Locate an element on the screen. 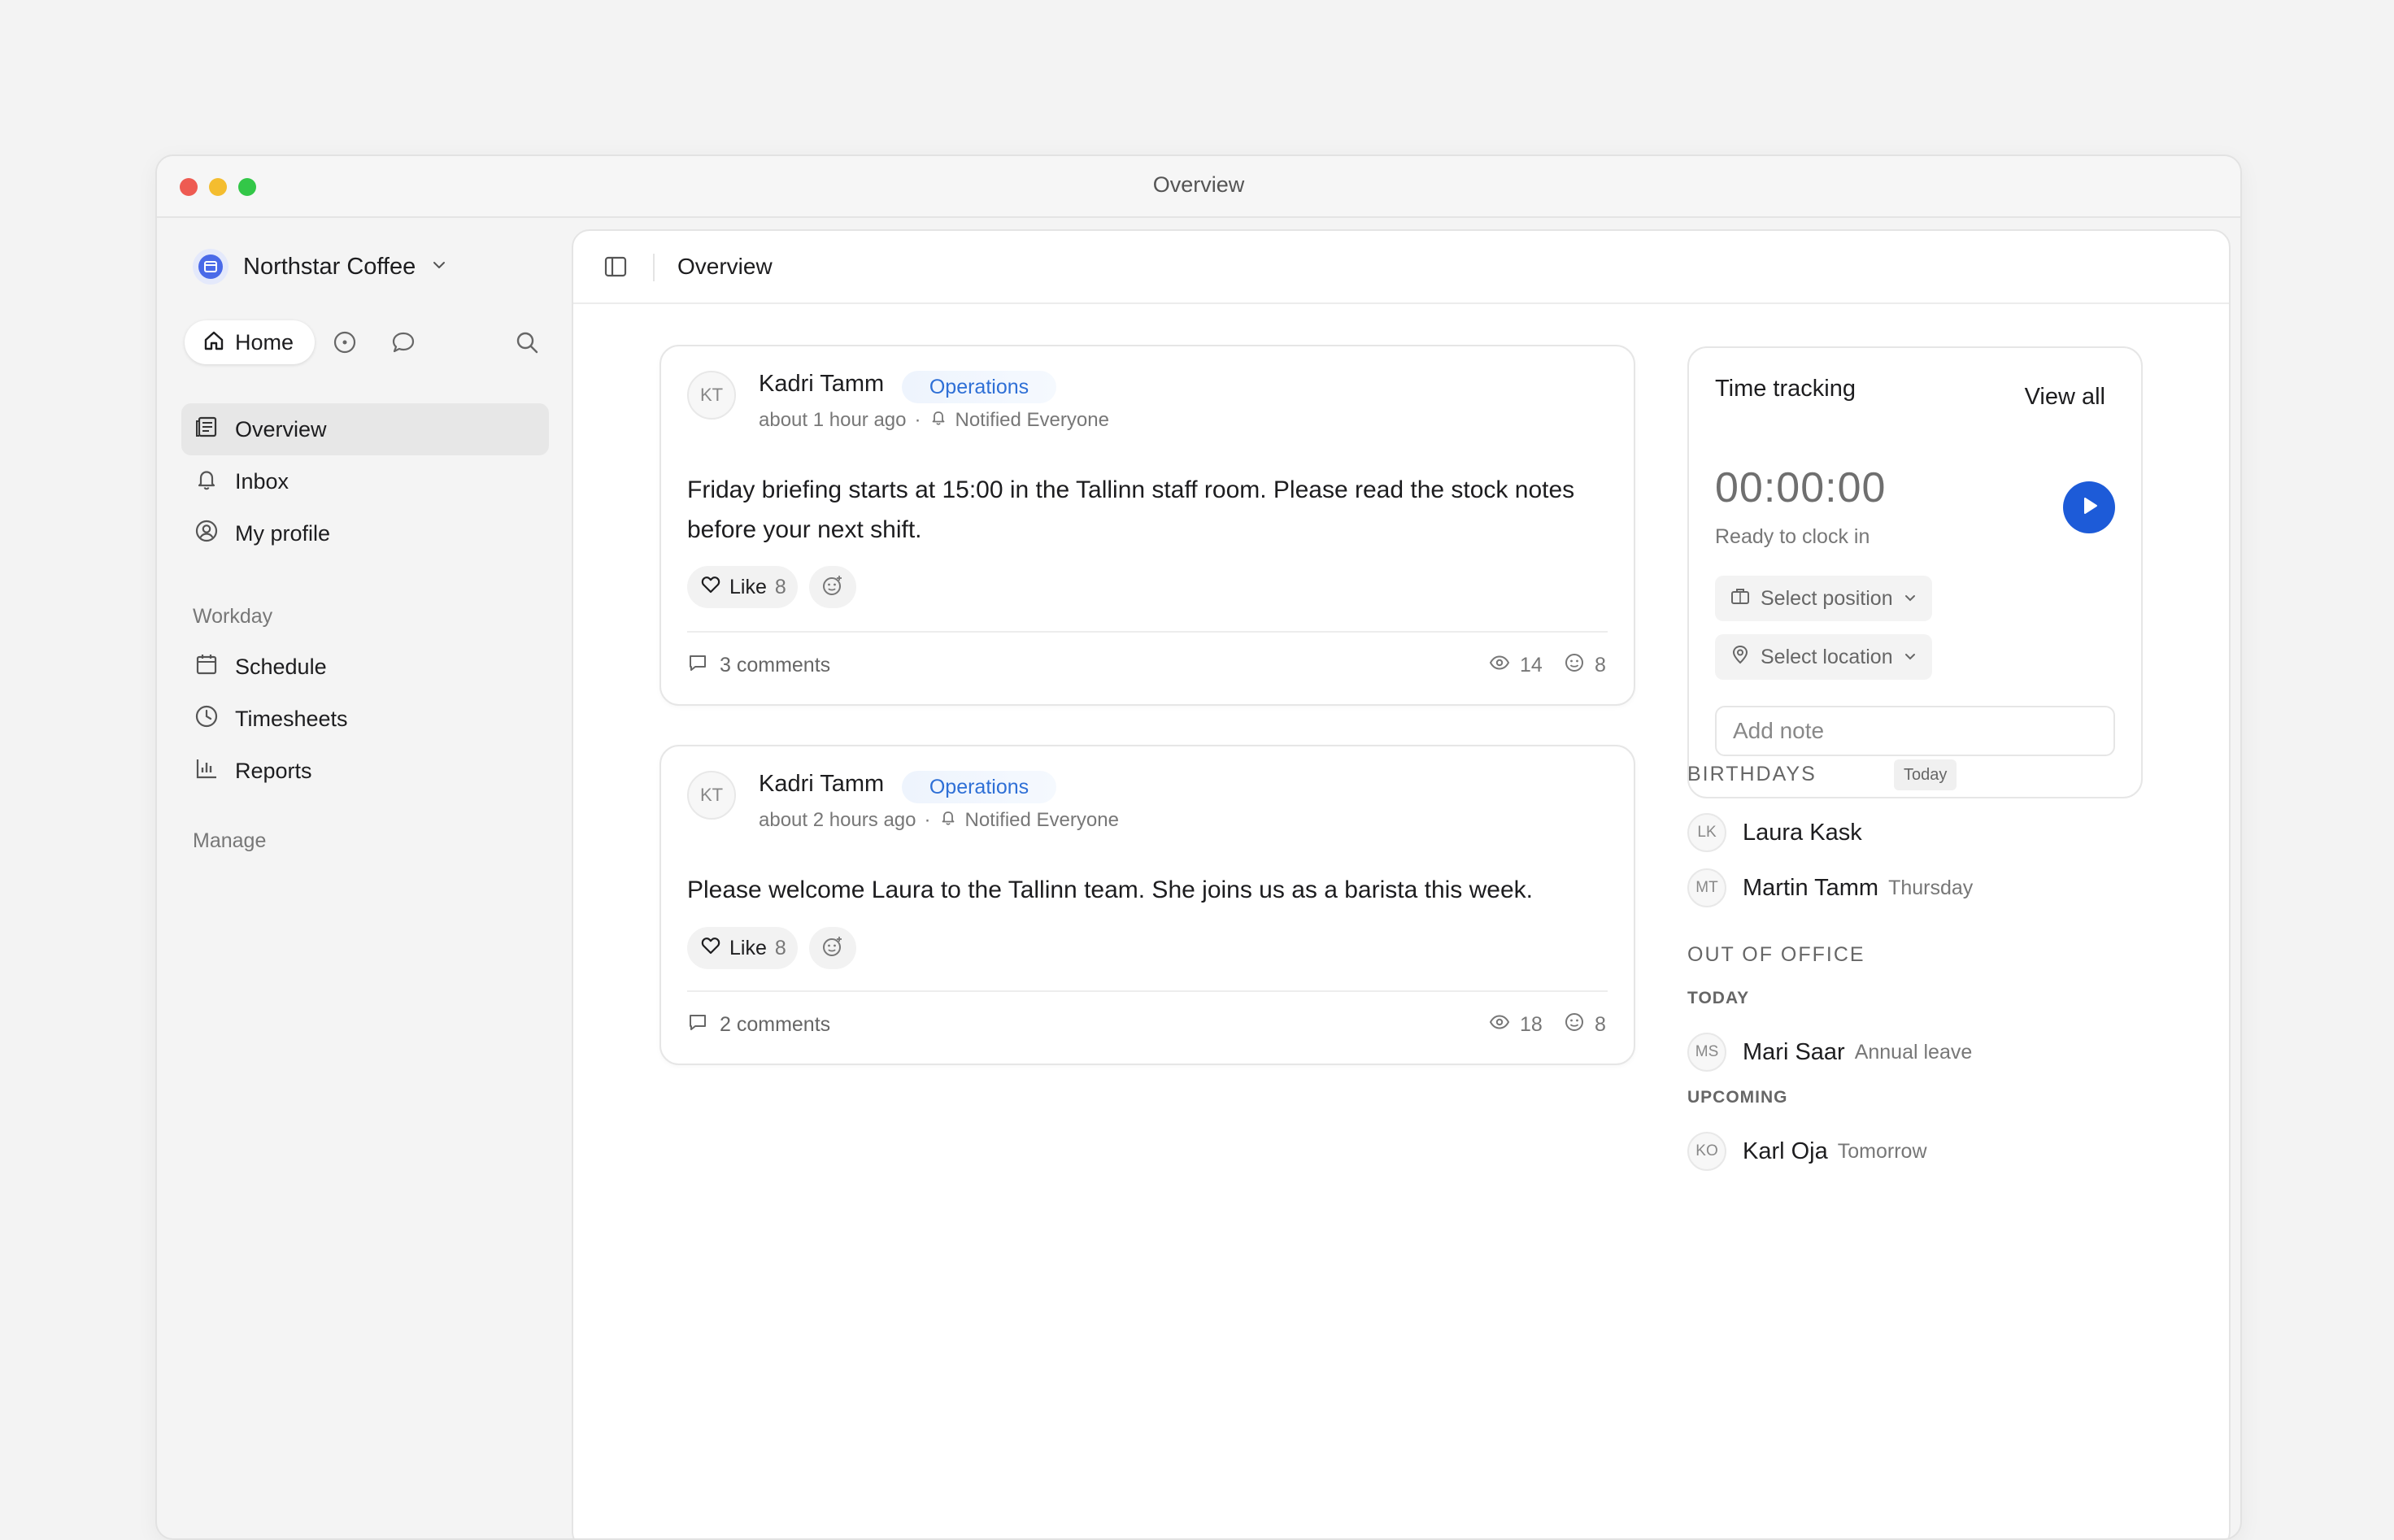 The height and width of the screenshot is (1540, 2394). select-location-dropdown: Select location is located at coordinates (1823, 657).